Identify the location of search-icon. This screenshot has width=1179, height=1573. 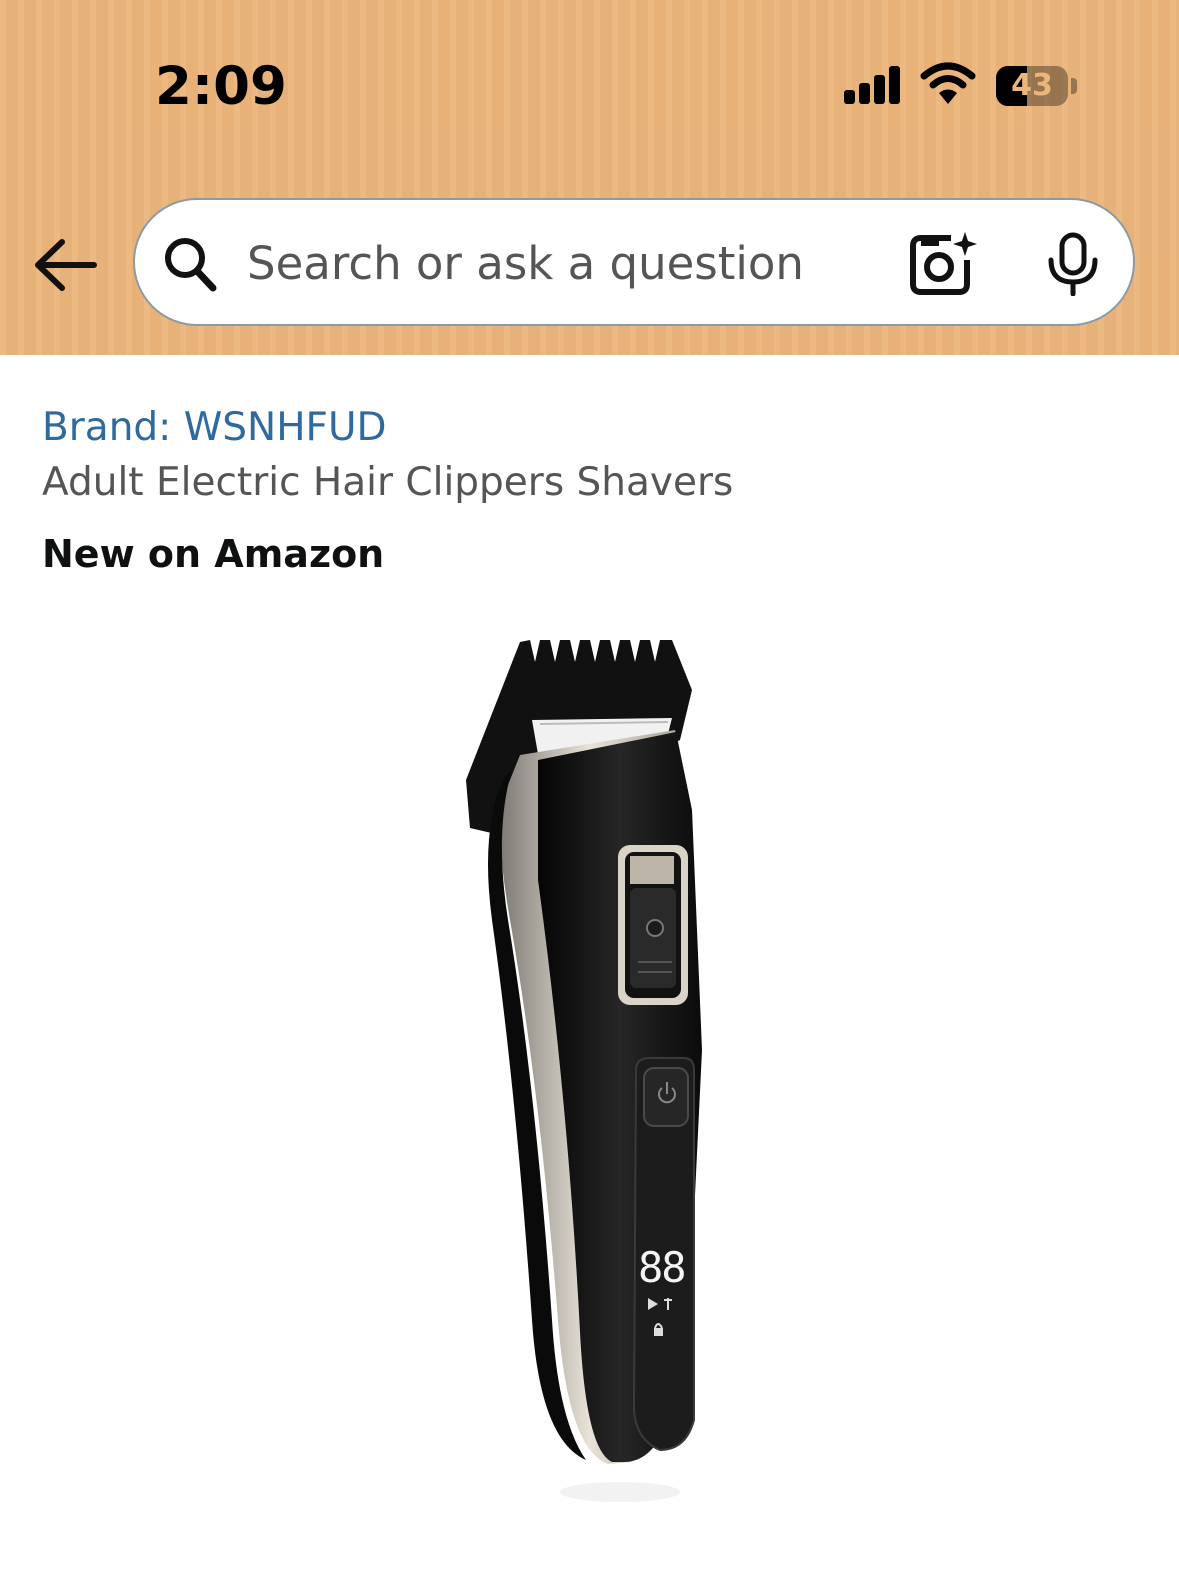
(191, 265).